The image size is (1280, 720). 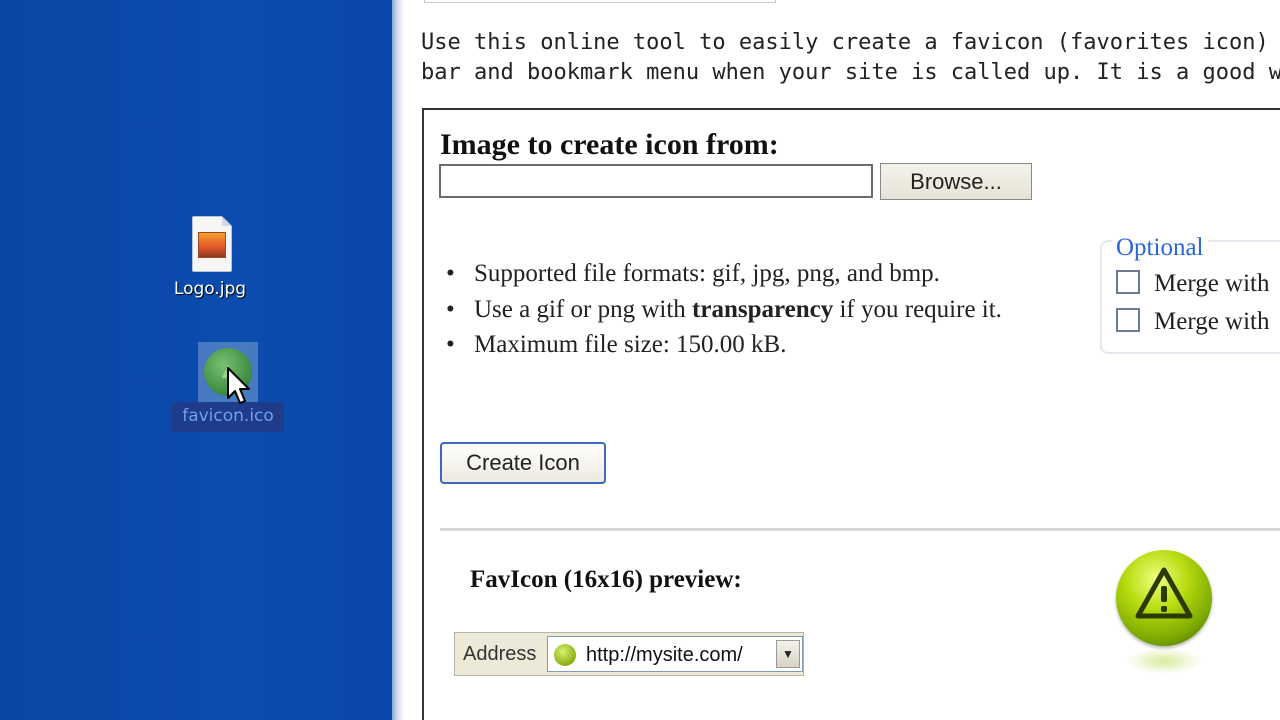 I want to click on address-label: Address, so click(x=500, y=654).